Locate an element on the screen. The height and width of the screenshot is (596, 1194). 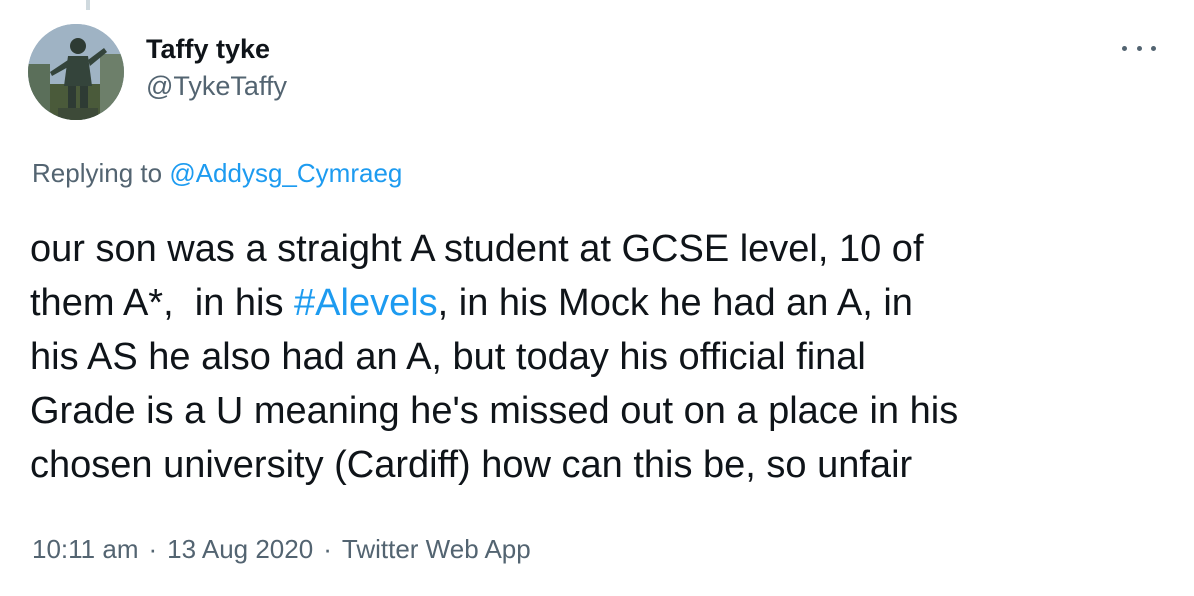
author-handle: @TykeTaffy is located at coordinates (216, 86).